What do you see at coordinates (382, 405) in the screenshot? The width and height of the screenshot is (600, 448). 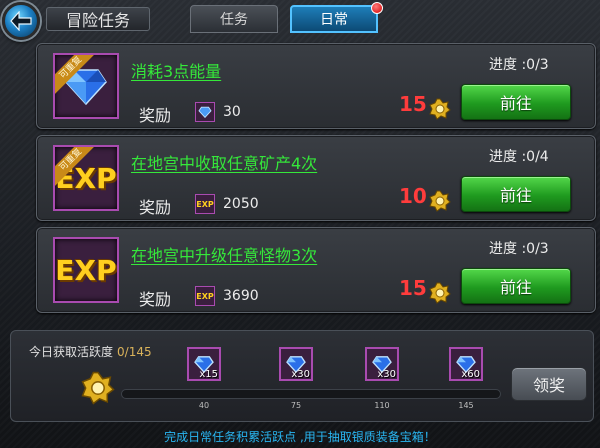 I see `milestone-threshold: 110` at bounding box center [382, 405].